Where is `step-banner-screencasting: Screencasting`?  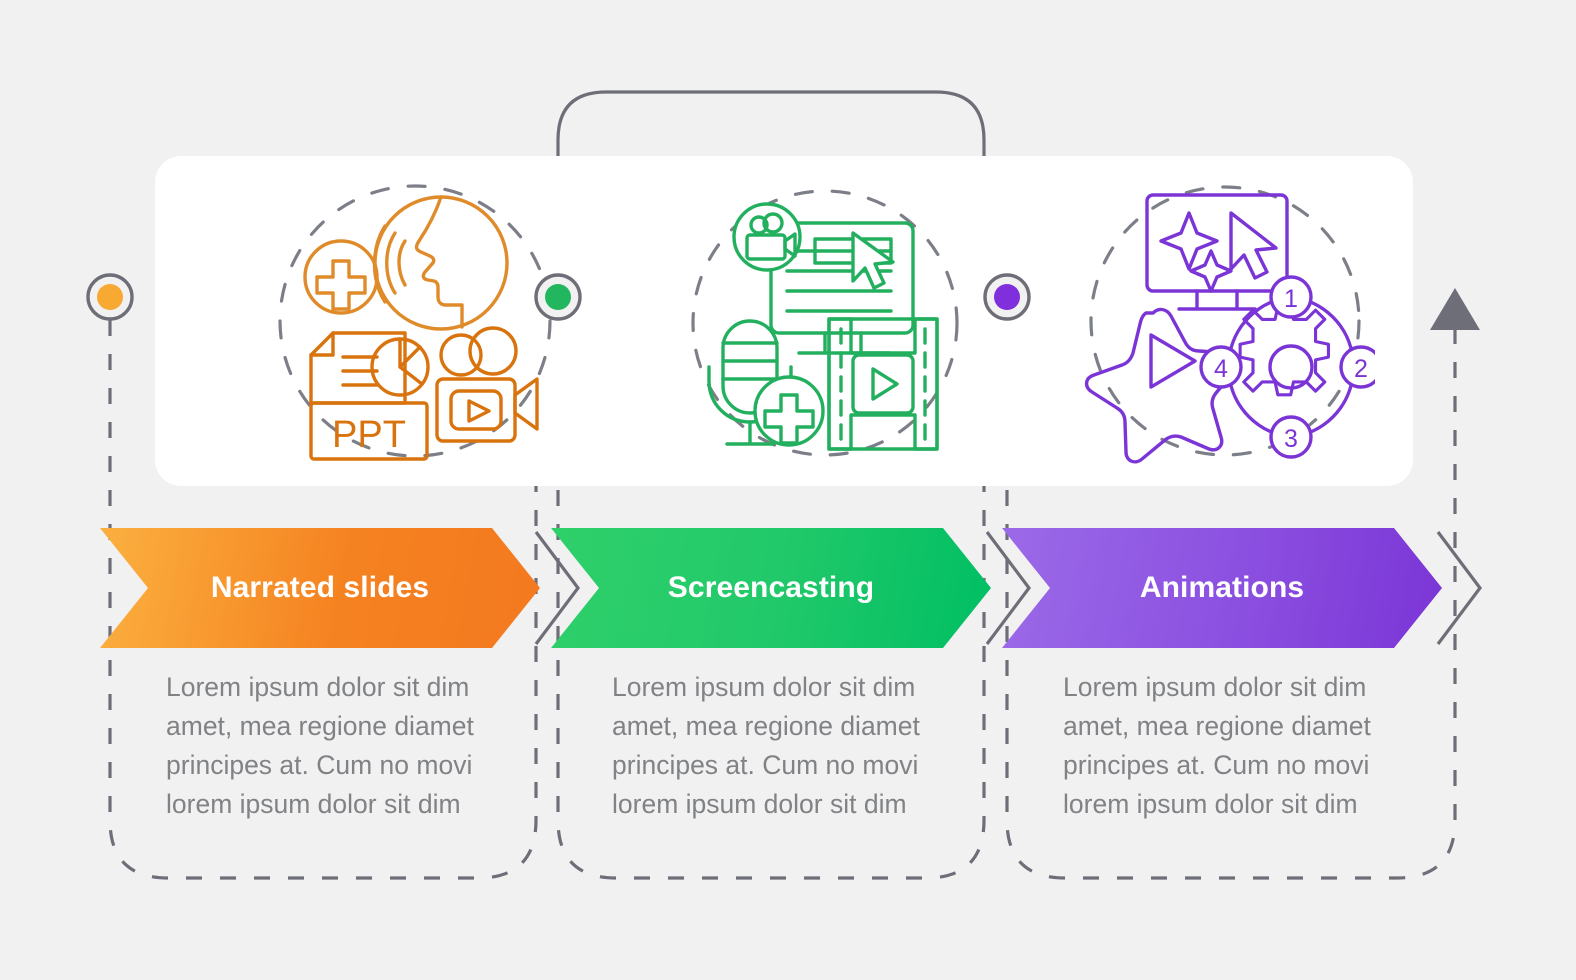
step-banner-screencasting: Screencasting is located at coordinates (771, 588).